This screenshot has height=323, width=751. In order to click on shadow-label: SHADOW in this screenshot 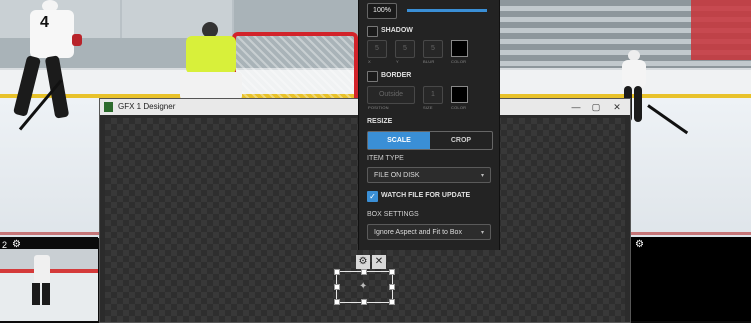, I will do `click(397, 30)`.